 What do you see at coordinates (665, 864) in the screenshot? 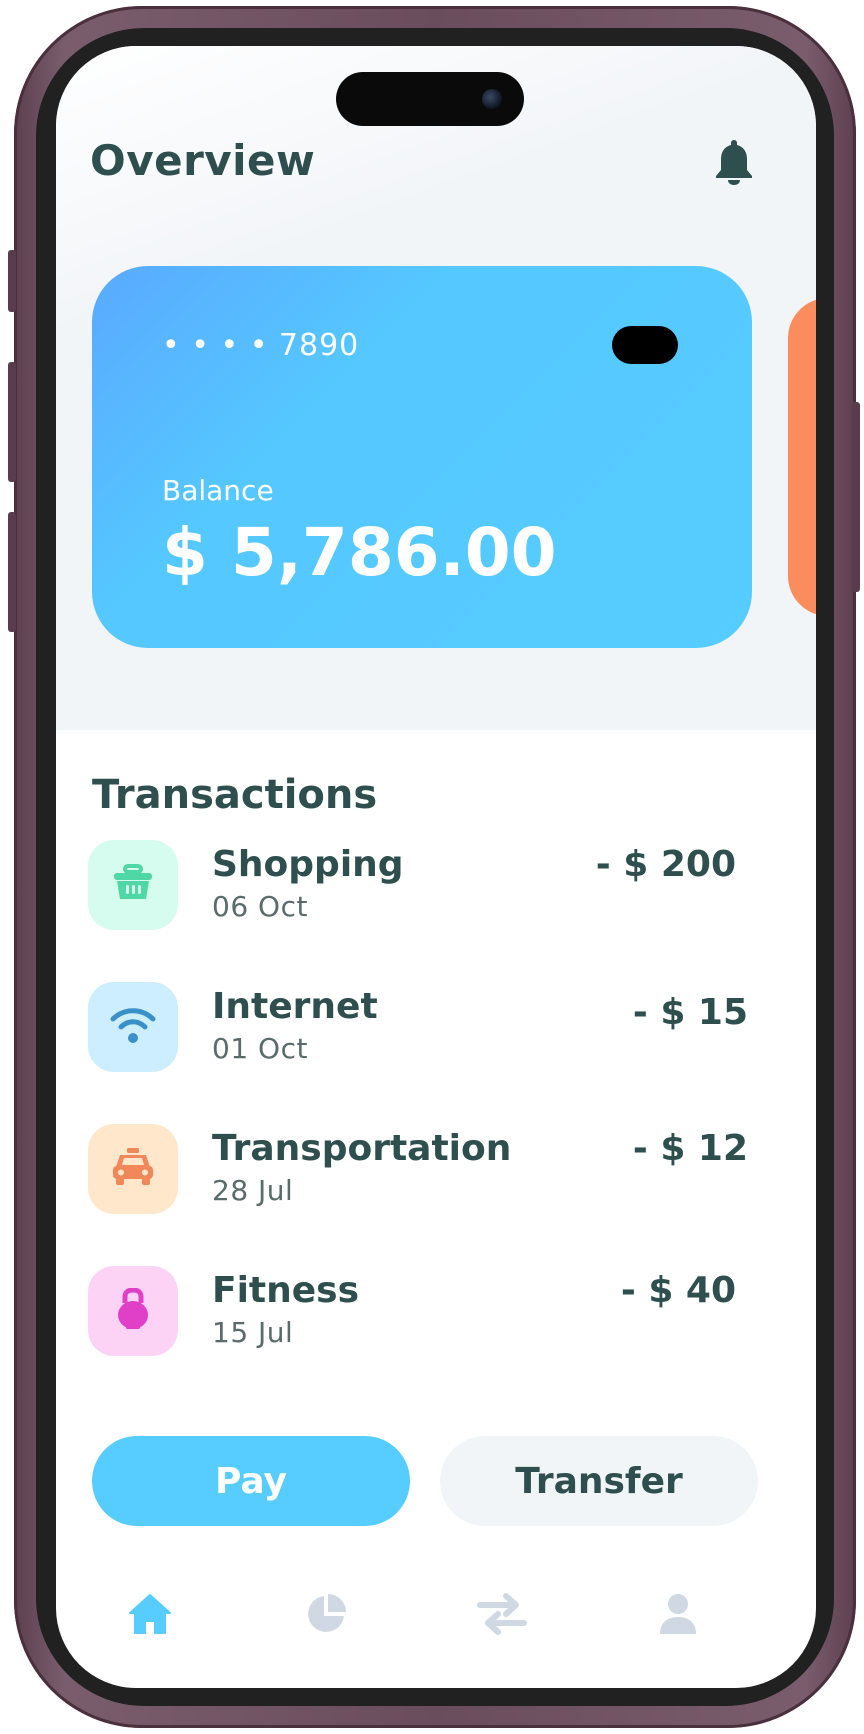
I see `transaction-amount: - $ 200` at bounding box center [665, 864].